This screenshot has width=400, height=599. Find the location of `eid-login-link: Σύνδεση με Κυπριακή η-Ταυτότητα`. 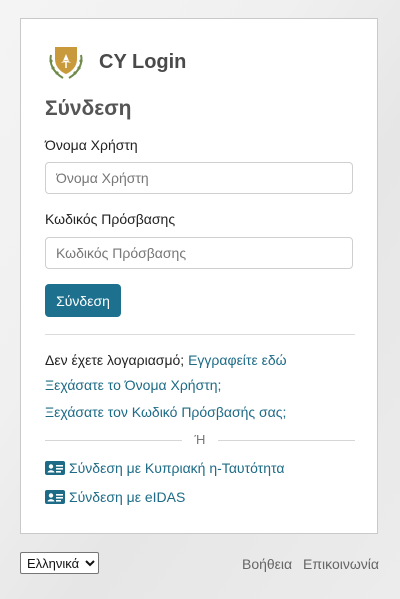

eid-login-link: Σύνδεση με Κυπριακή η-Ταυτότητα is located at coordinates (164, 468).